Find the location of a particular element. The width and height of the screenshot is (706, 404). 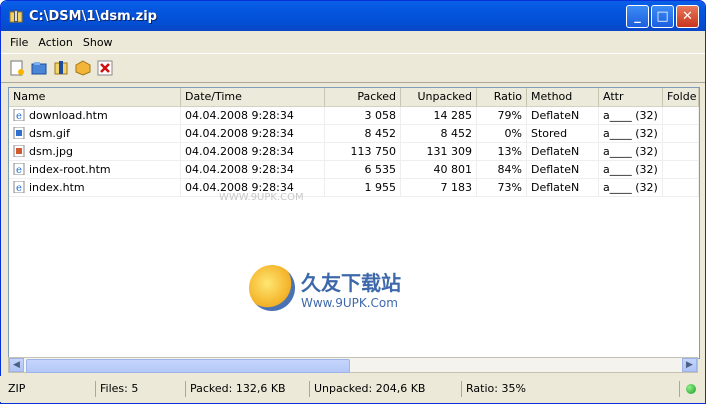

minimize-button: _ is located at coordinates (637, 16).